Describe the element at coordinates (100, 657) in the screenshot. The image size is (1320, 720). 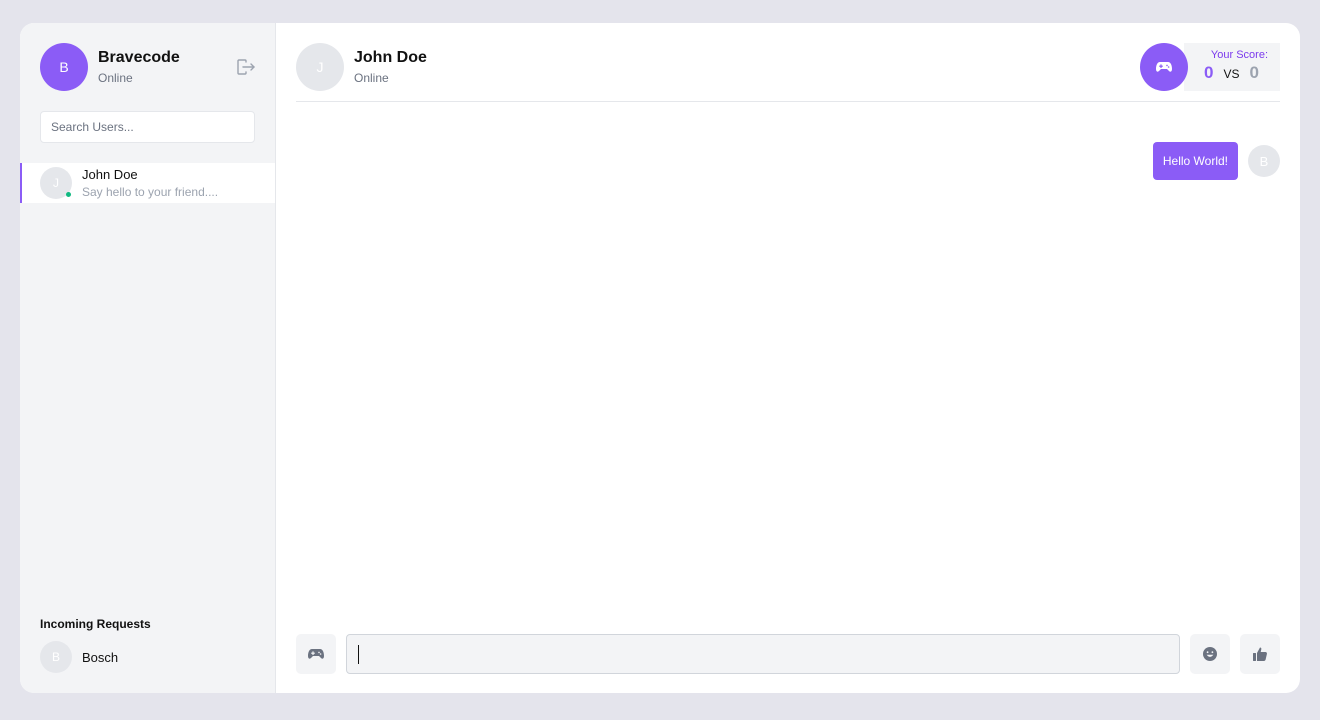
I see `request-name: Bosch` at that location.